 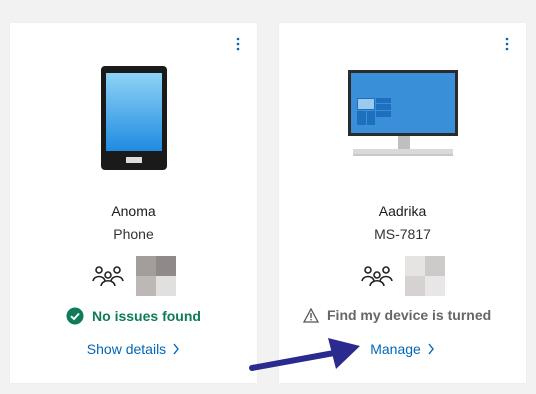 I want to click on phone-icon, so click(x=133, y=118).